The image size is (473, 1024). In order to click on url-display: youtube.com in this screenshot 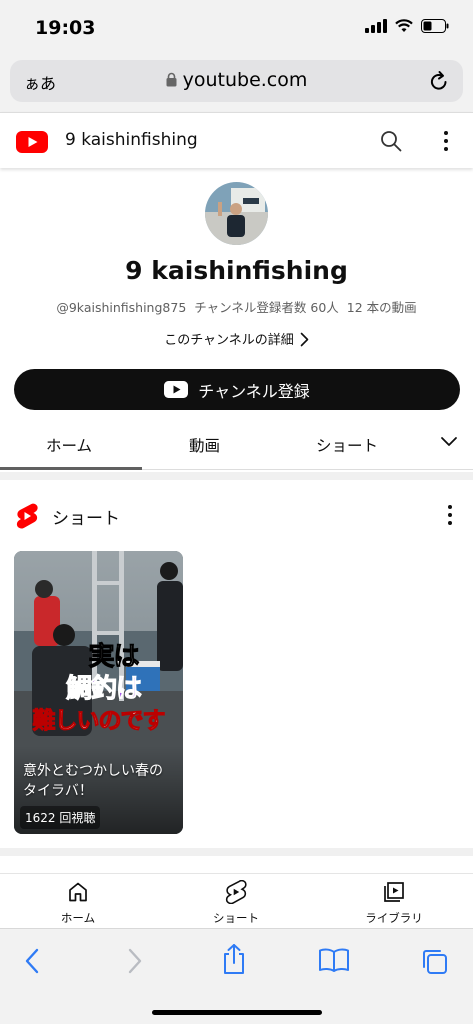, I will do `click(236, 80)`.